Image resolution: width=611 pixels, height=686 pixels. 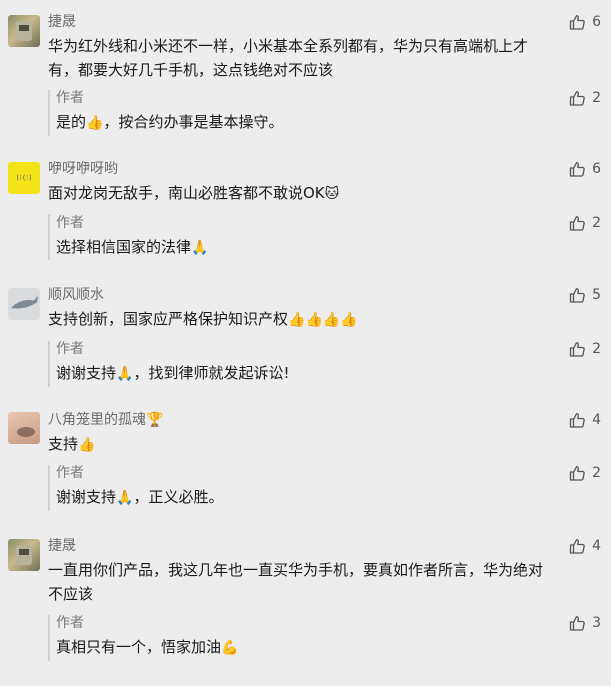 I want to click on thumbs-up-emoji: 👍👍👍👍, so click(x=323, y=320).